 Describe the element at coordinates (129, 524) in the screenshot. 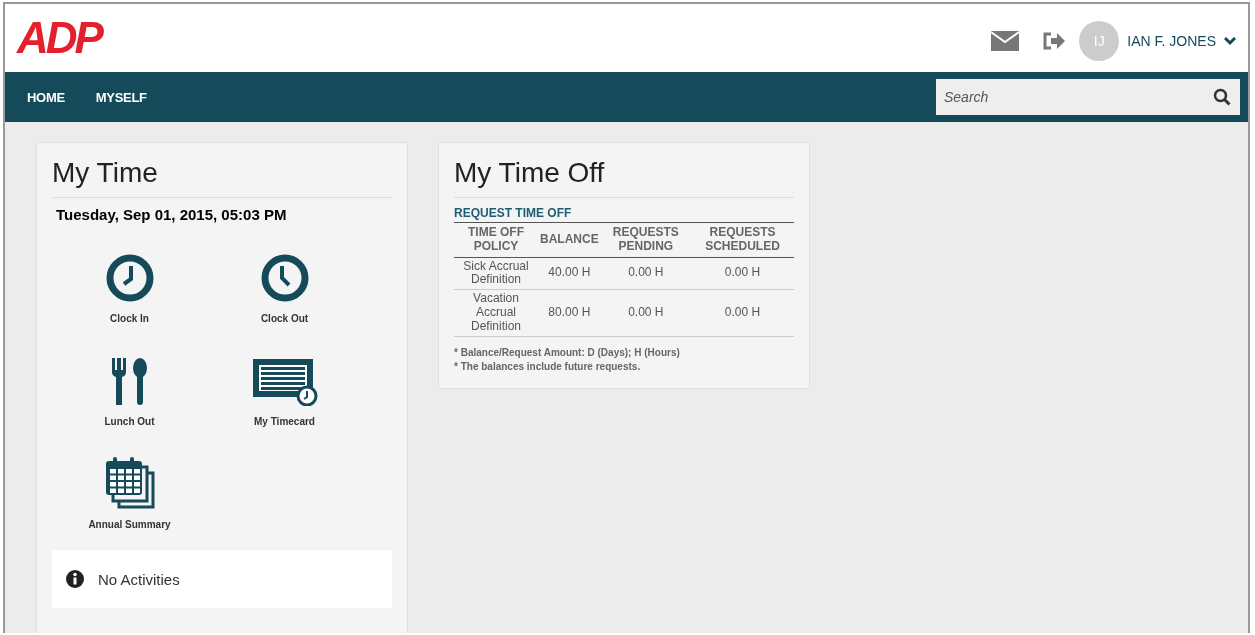

I see `action-label: Annual Summary` at that location.